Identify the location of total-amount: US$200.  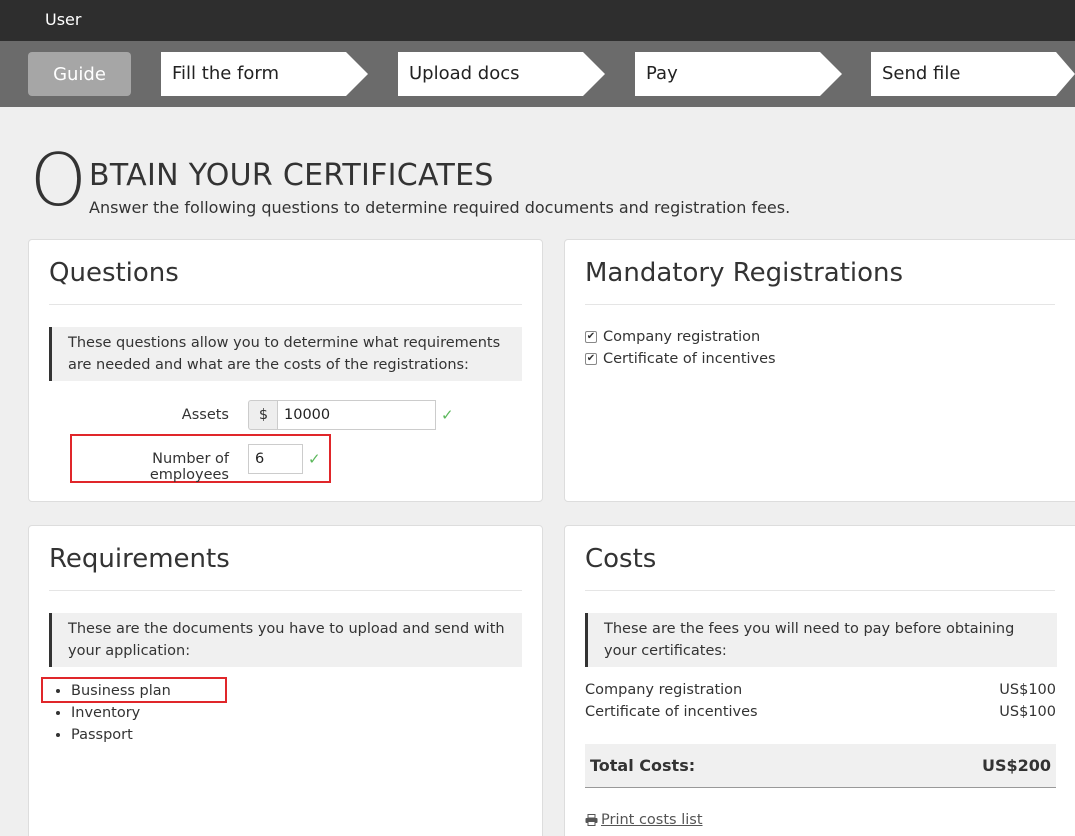
(1016, 765).